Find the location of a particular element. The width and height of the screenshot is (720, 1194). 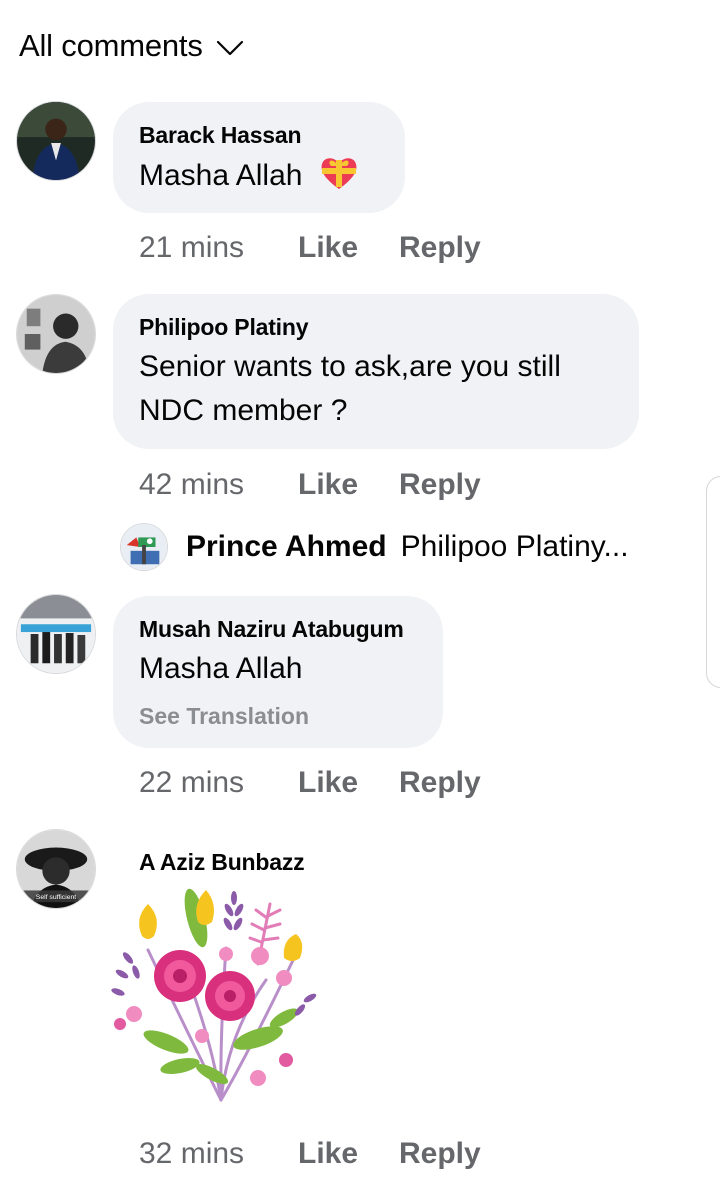

reply-author: Prince Ahmed is located at coordinates (286, 546).